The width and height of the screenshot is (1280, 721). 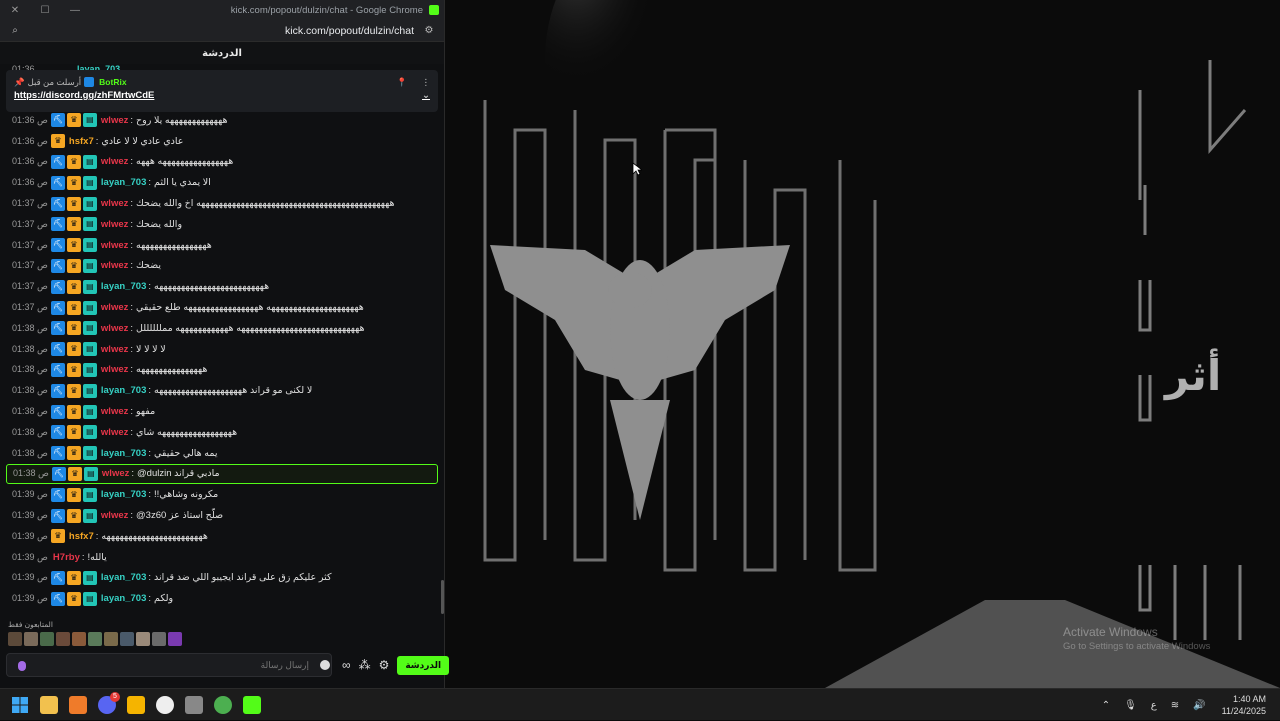 I want to click on maximize-window-button: ☐, so click(x=45, y=10).